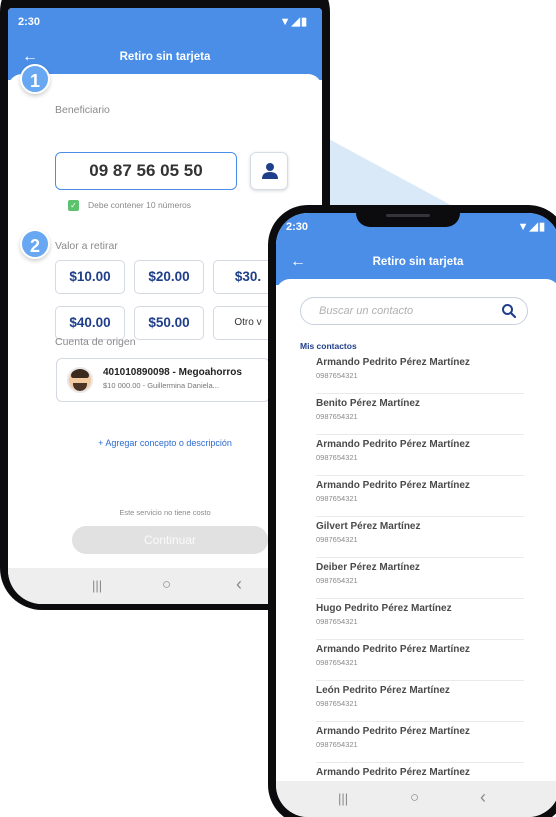  I want to click on contact-name: Gilvert Pérez Martínez, so click(368, 526).